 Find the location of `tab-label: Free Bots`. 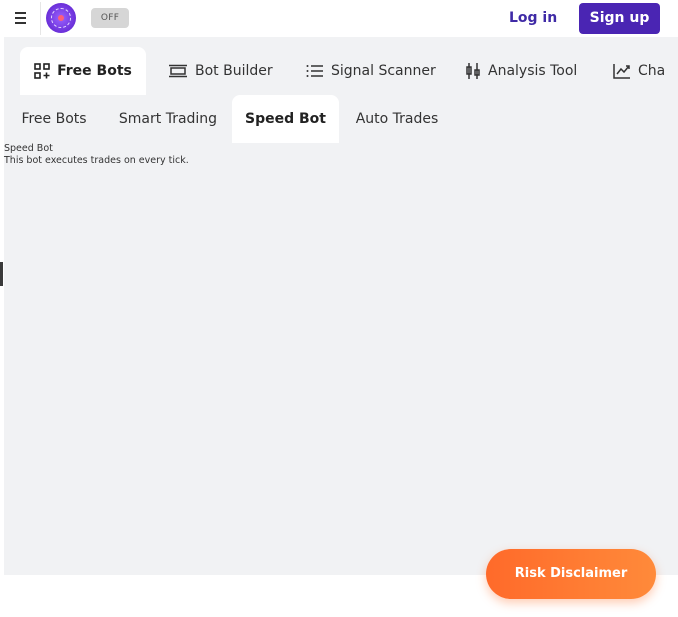

tab-label: Free Bots is located at coordinates (94, 71).